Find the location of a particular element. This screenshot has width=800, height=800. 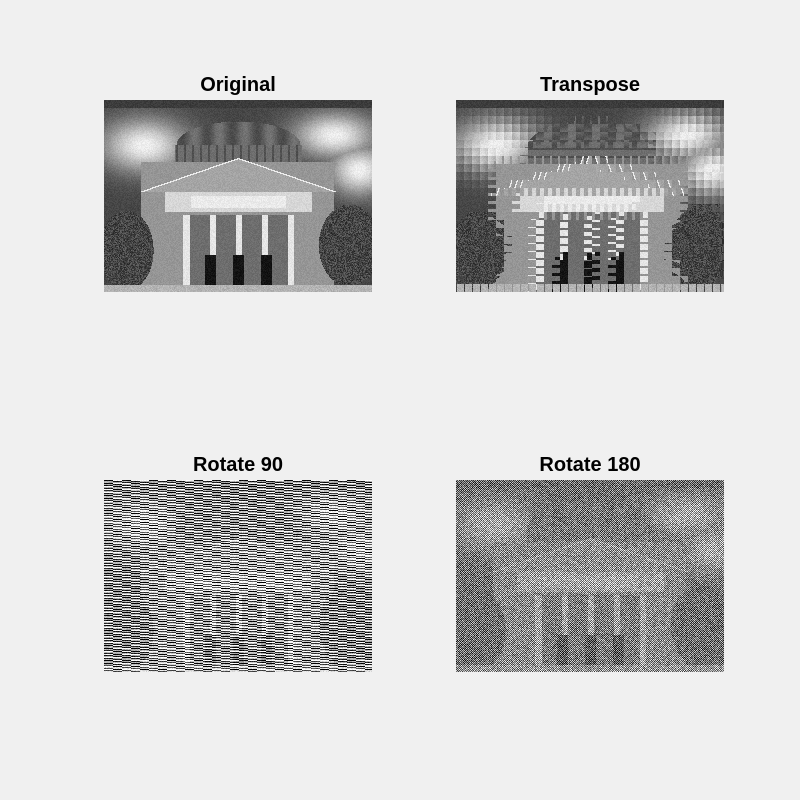

subplot-title-transpose: Transpose is located at coordinates (590, 85).